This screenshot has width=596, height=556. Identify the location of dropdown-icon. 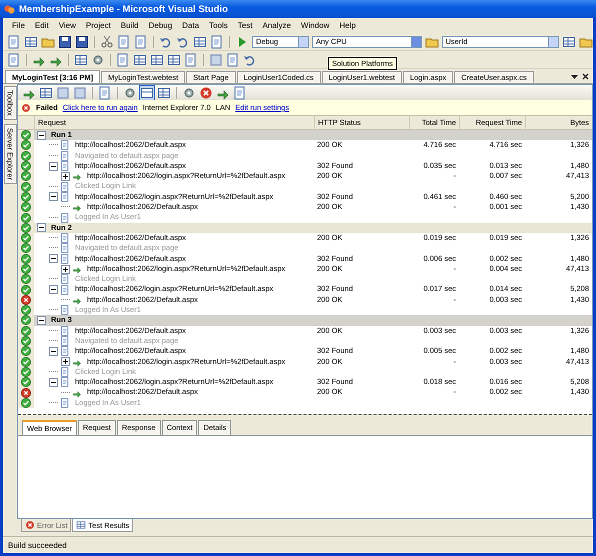
(574, 76).